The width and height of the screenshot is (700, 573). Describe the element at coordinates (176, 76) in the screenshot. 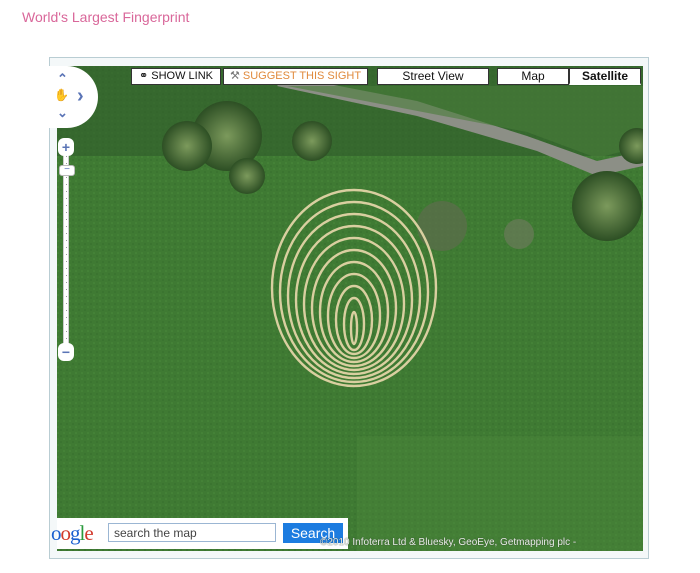

I see `show-link-button: ⚭ SHOW LINK` at that location.